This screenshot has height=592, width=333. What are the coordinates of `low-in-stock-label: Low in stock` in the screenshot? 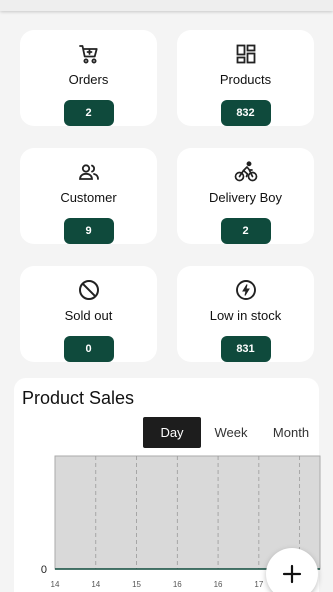 It's located at (245, 315).